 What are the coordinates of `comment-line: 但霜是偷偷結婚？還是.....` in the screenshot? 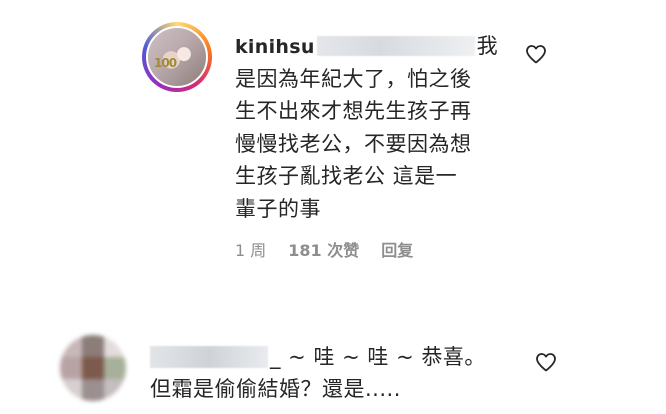 It's located at (275, 389).